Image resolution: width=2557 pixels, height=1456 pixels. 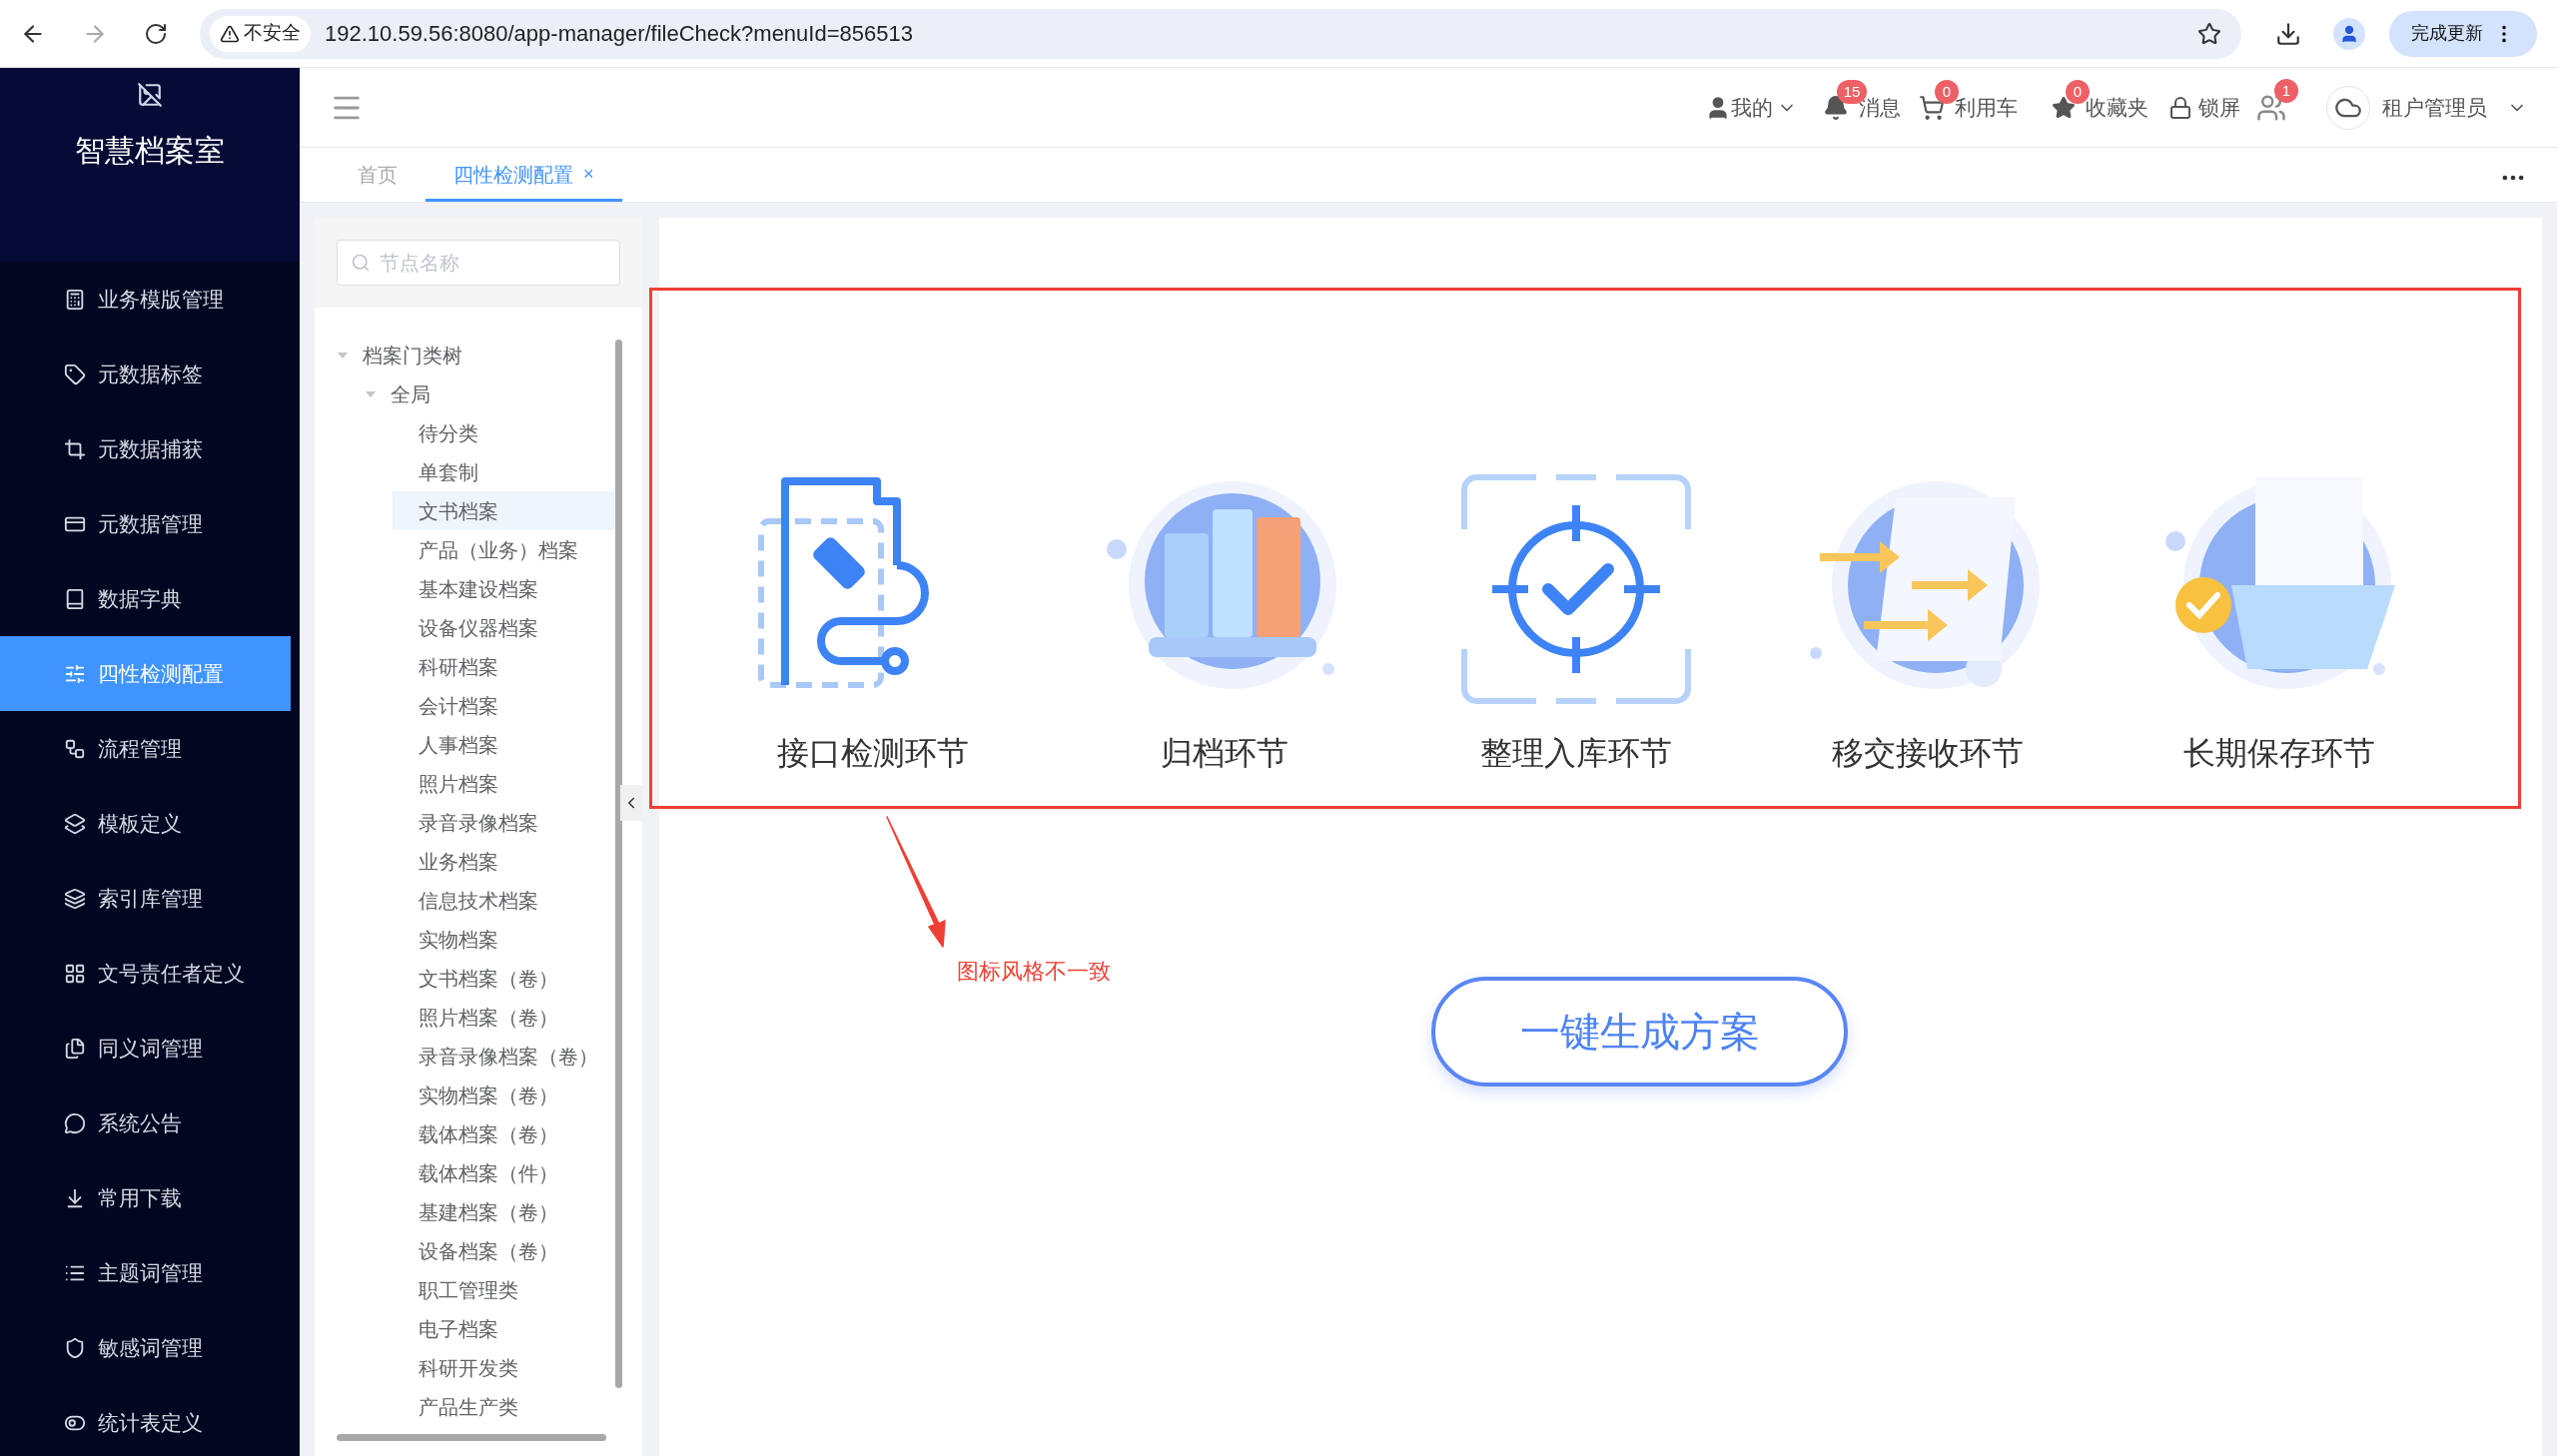 I want to click on collapse-button, so click(x=631, y=803).